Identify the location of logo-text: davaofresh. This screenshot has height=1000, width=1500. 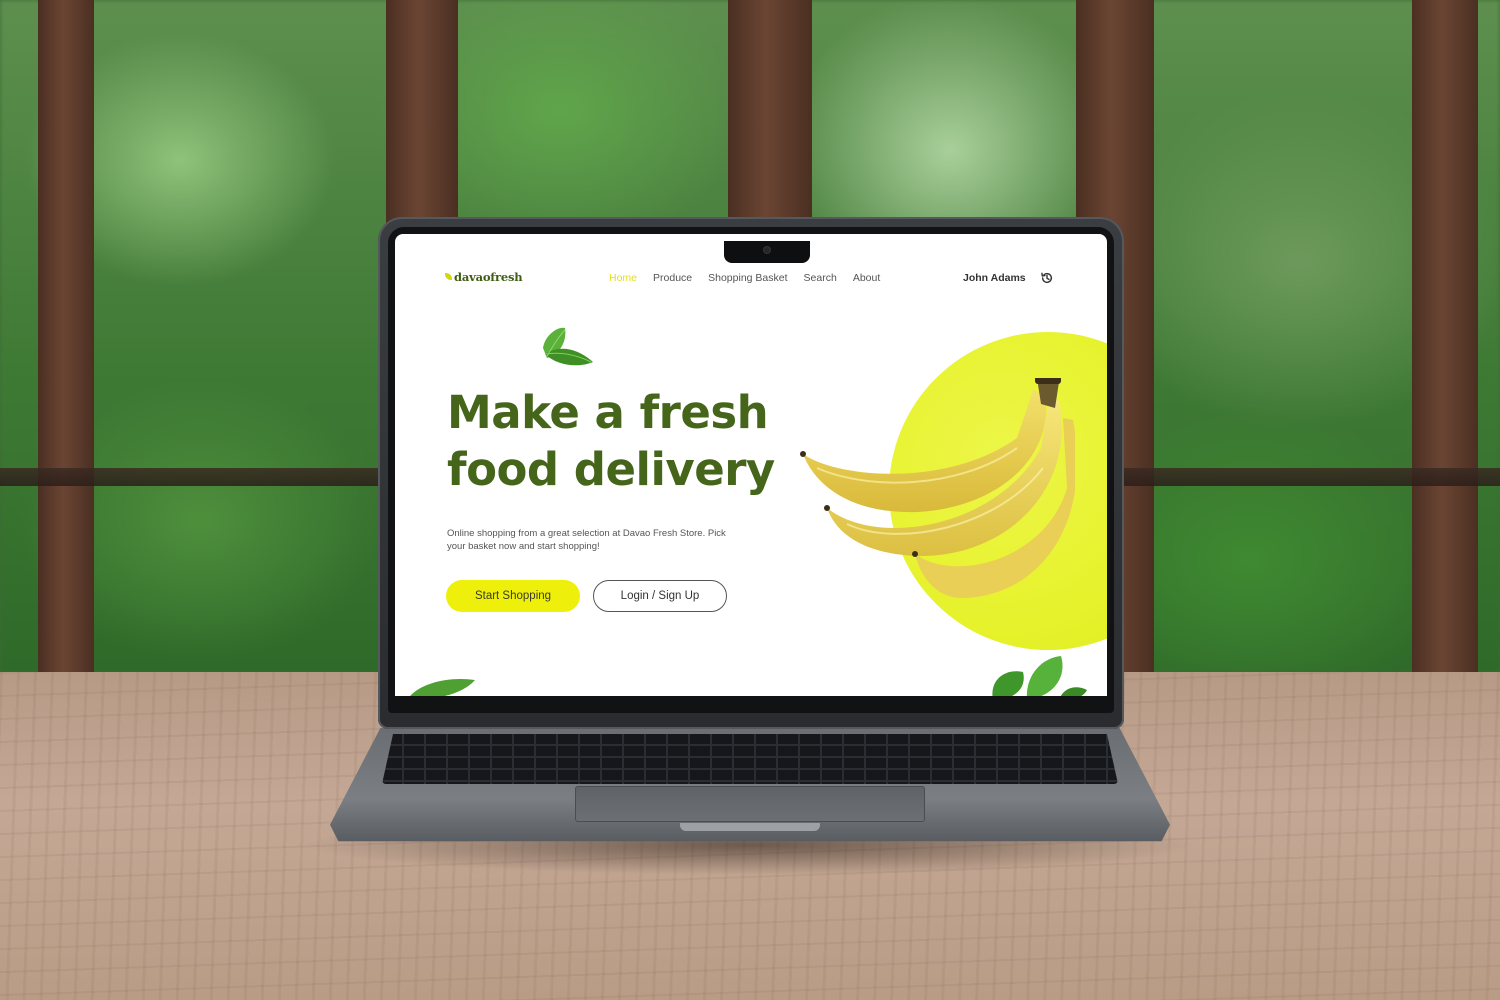
(488, 277).